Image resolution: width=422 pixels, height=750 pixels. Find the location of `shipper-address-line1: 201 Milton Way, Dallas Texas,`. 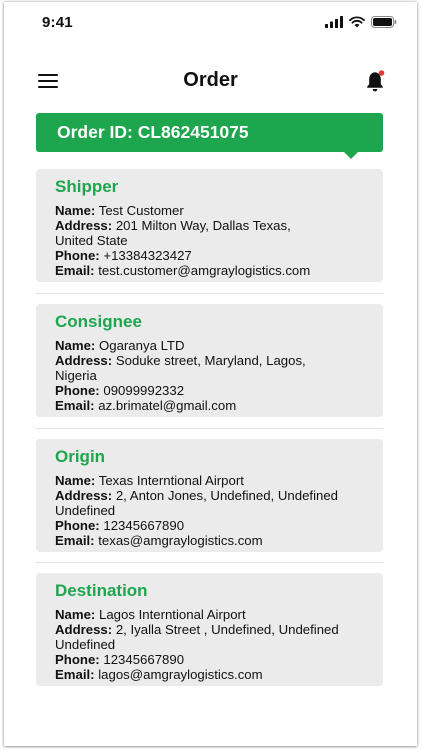

shipper-address-line1: 201 Milton Way, Dallas Texas, is located at coordinates (203, 225).